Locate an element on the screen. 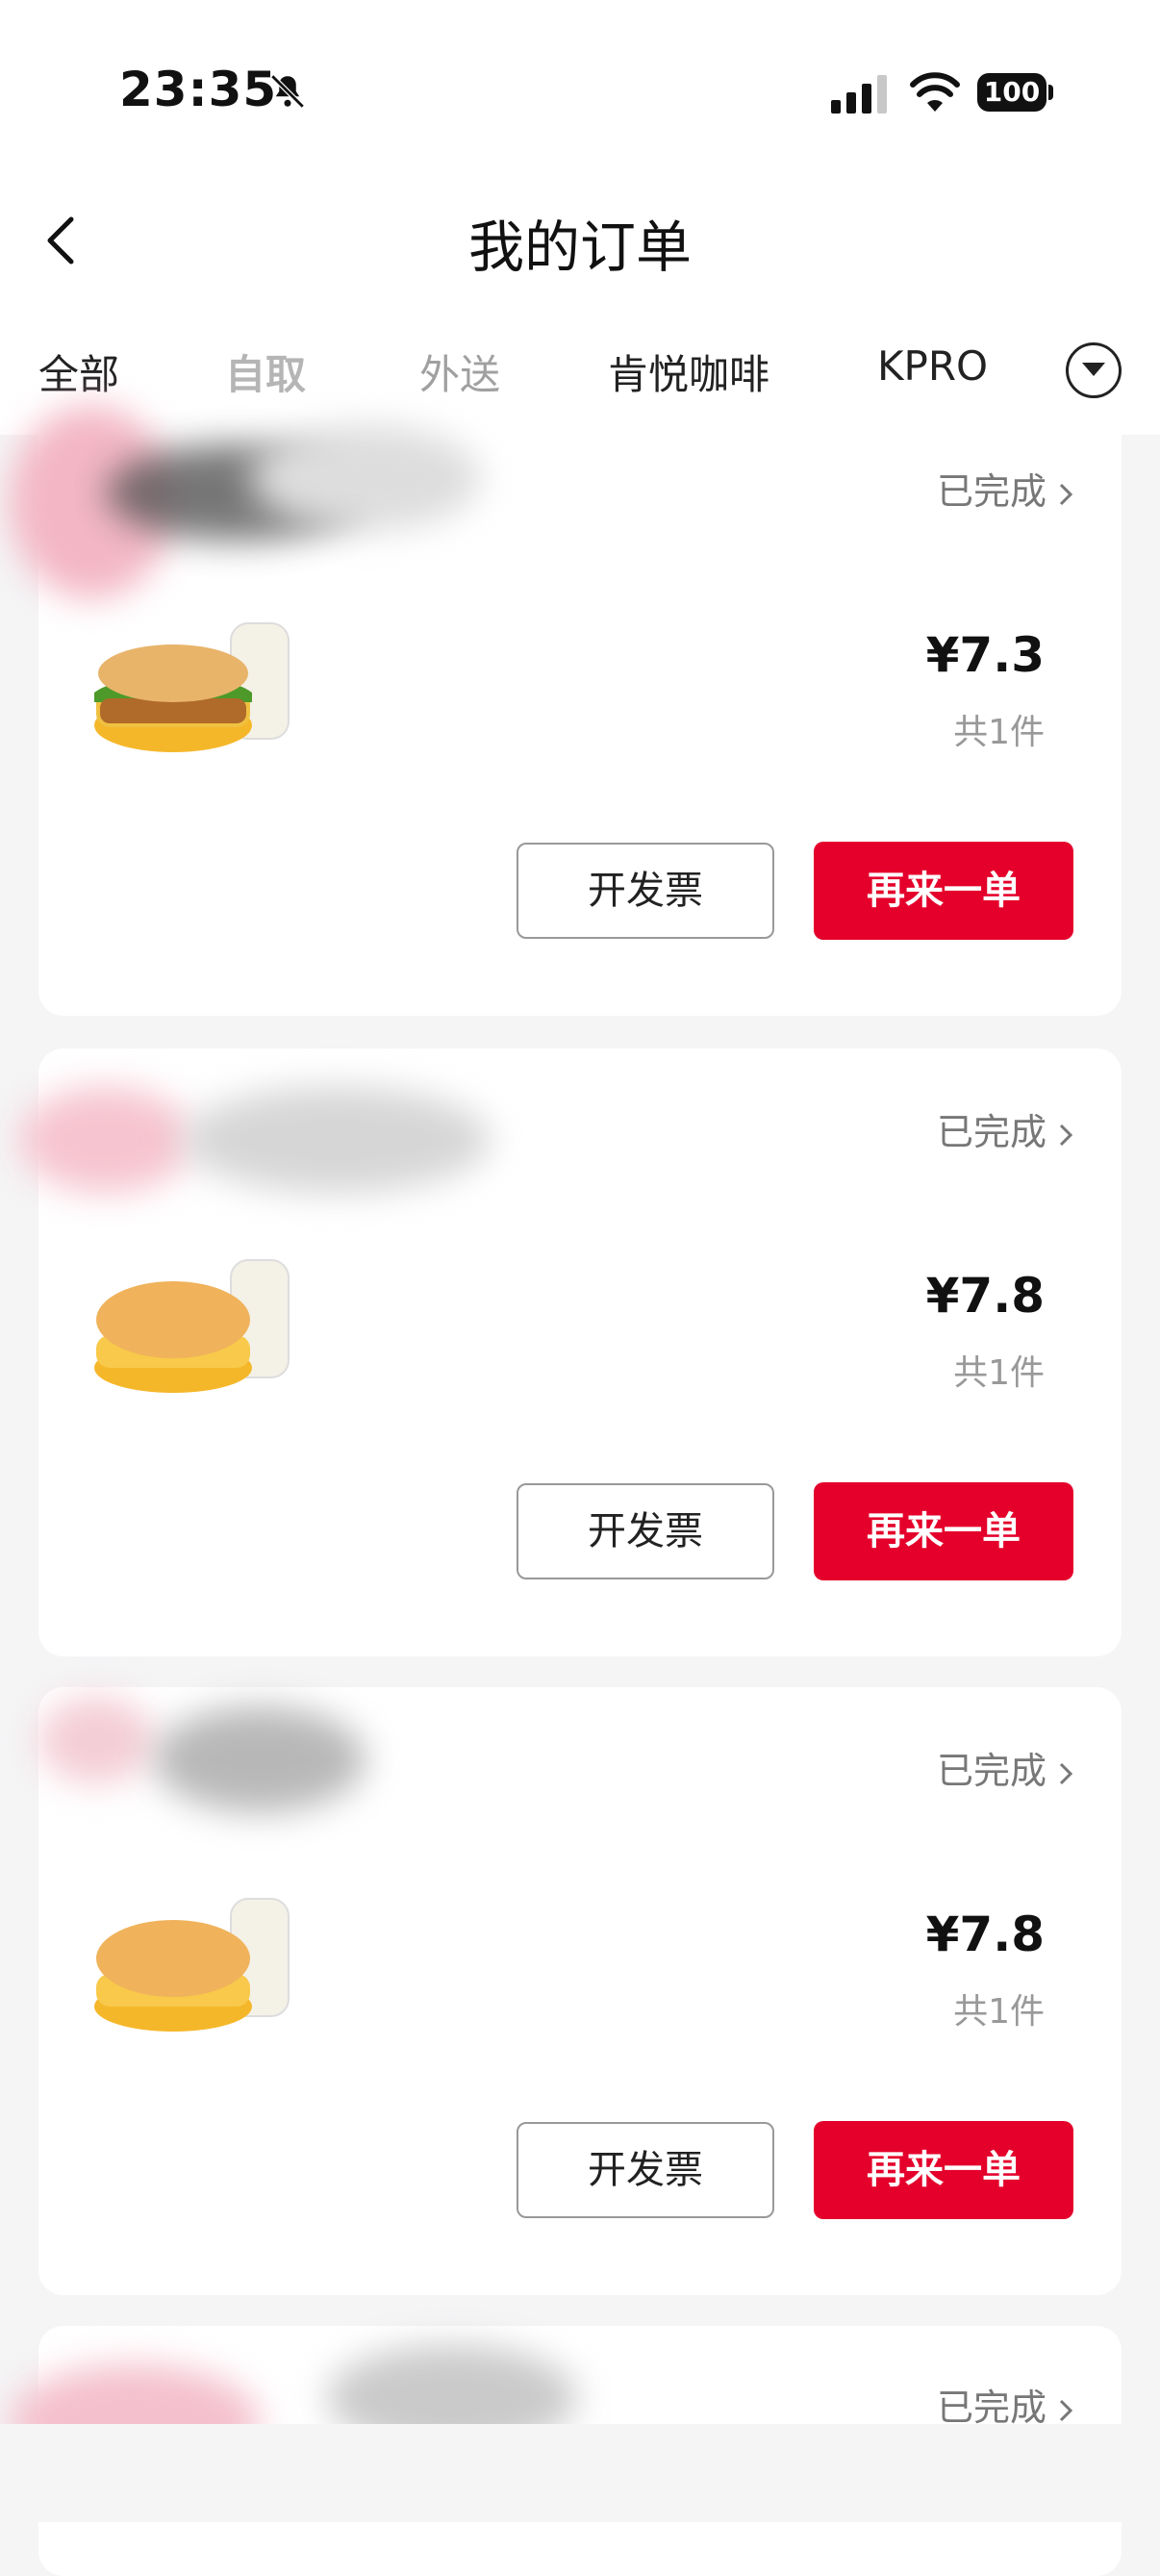 This screenshot has height=2576, width=1160. tab-kpro: KPRO is located at coordinates (932, 366).